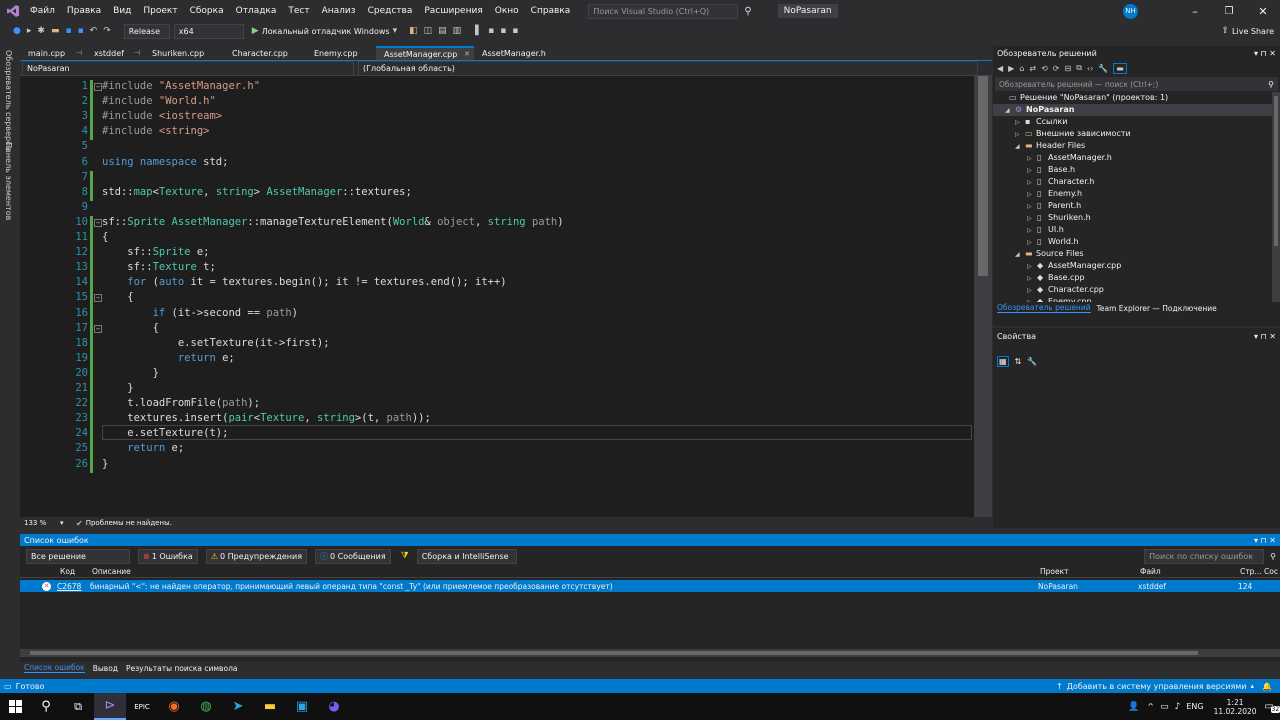 Image resolution: width=1280 pixels, height=720 pixels. I want to click on warnings-filter-button: ⚠ 0 Предупреждения, so click(256, 556).